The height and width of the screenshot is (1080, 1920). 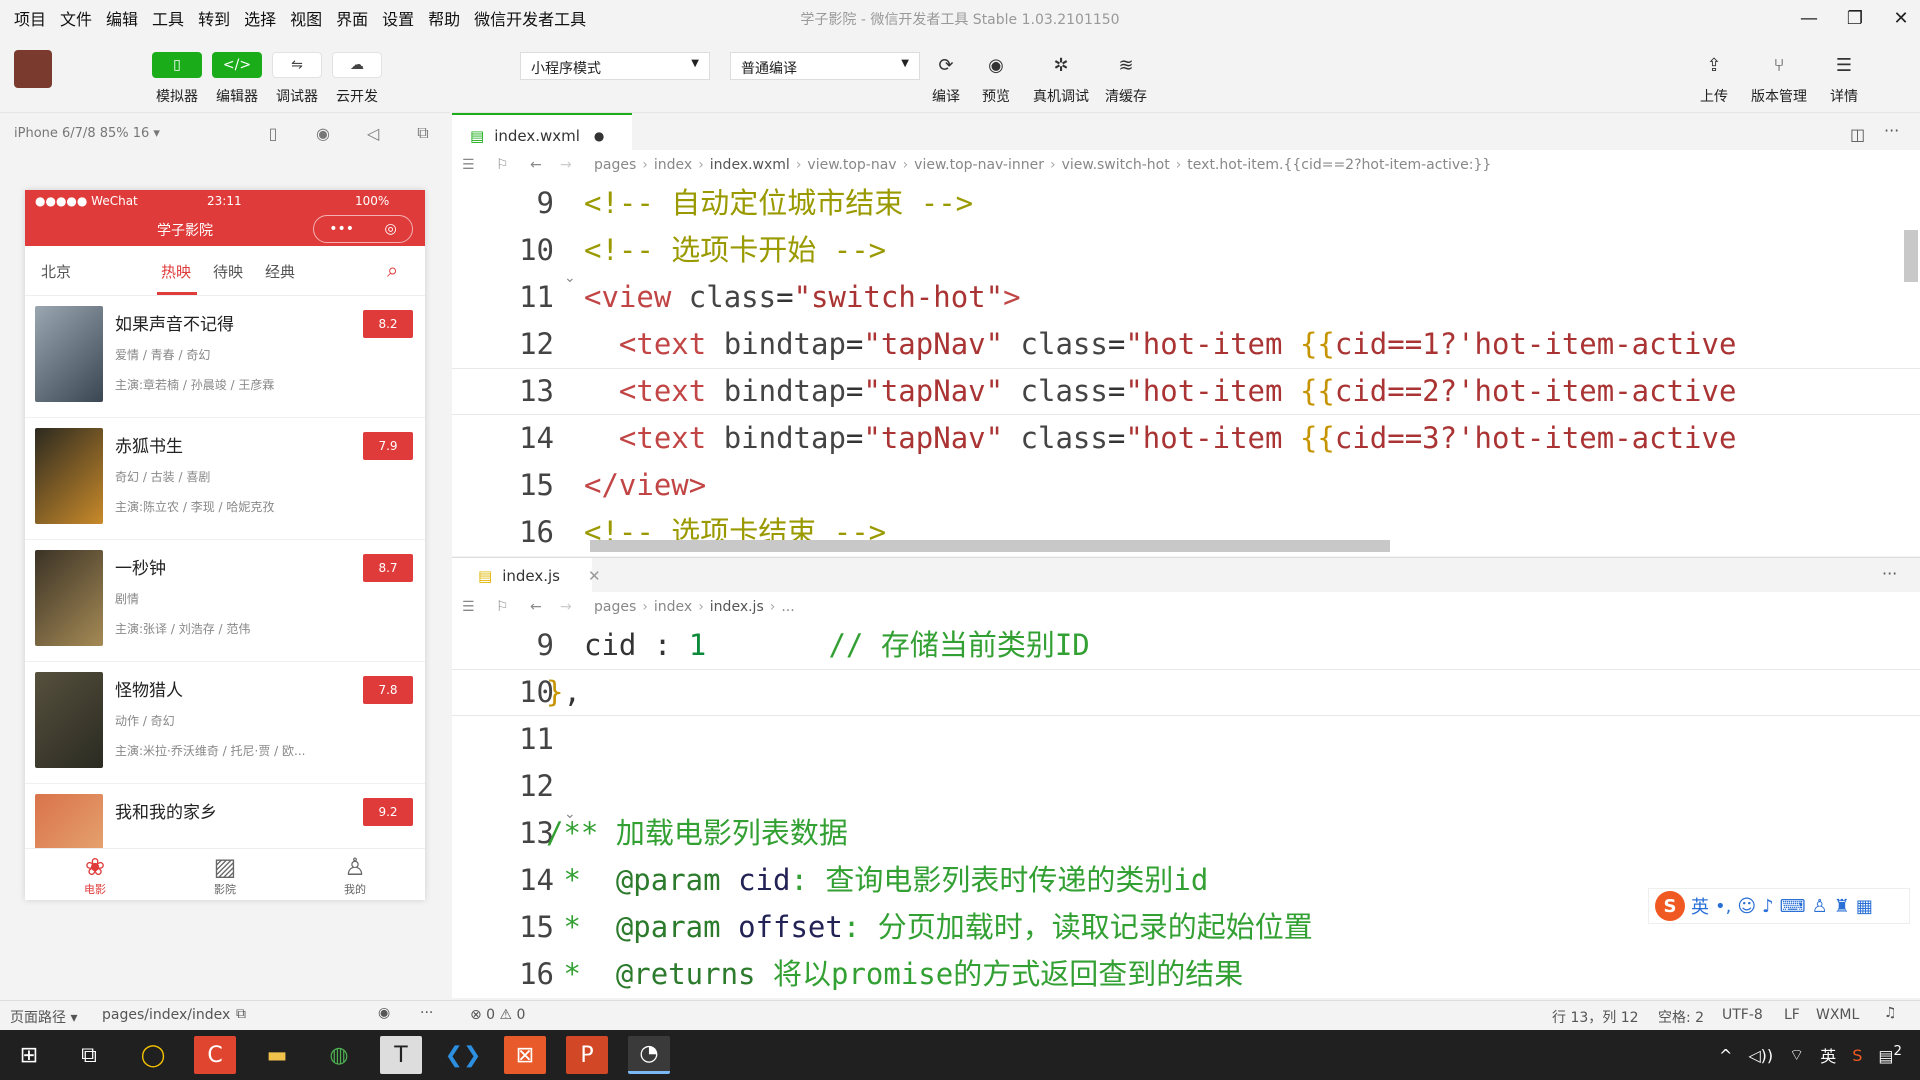 I want to click on language-mode: WXML, so click(x=1837, y=1015).